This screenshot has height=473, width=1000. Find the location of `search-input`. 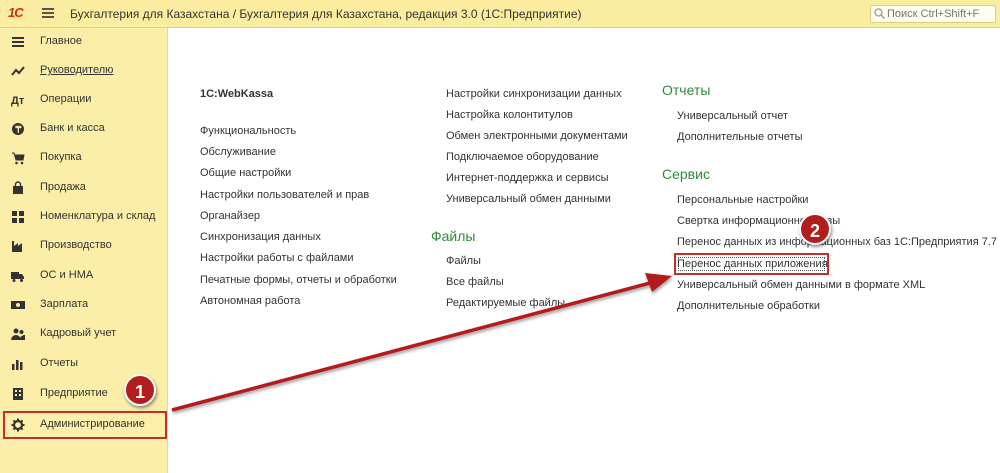

search-input is located at coordinates (940, 14).